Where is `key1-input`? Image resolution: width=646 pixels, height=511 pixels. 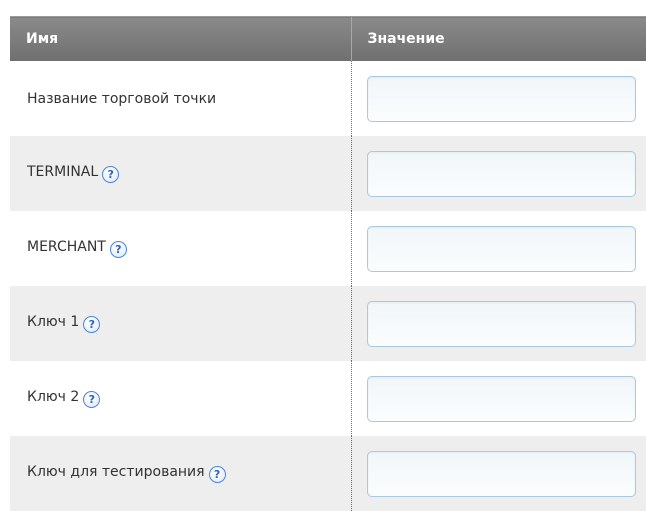
key1-input is located at coordinates (501, 323).